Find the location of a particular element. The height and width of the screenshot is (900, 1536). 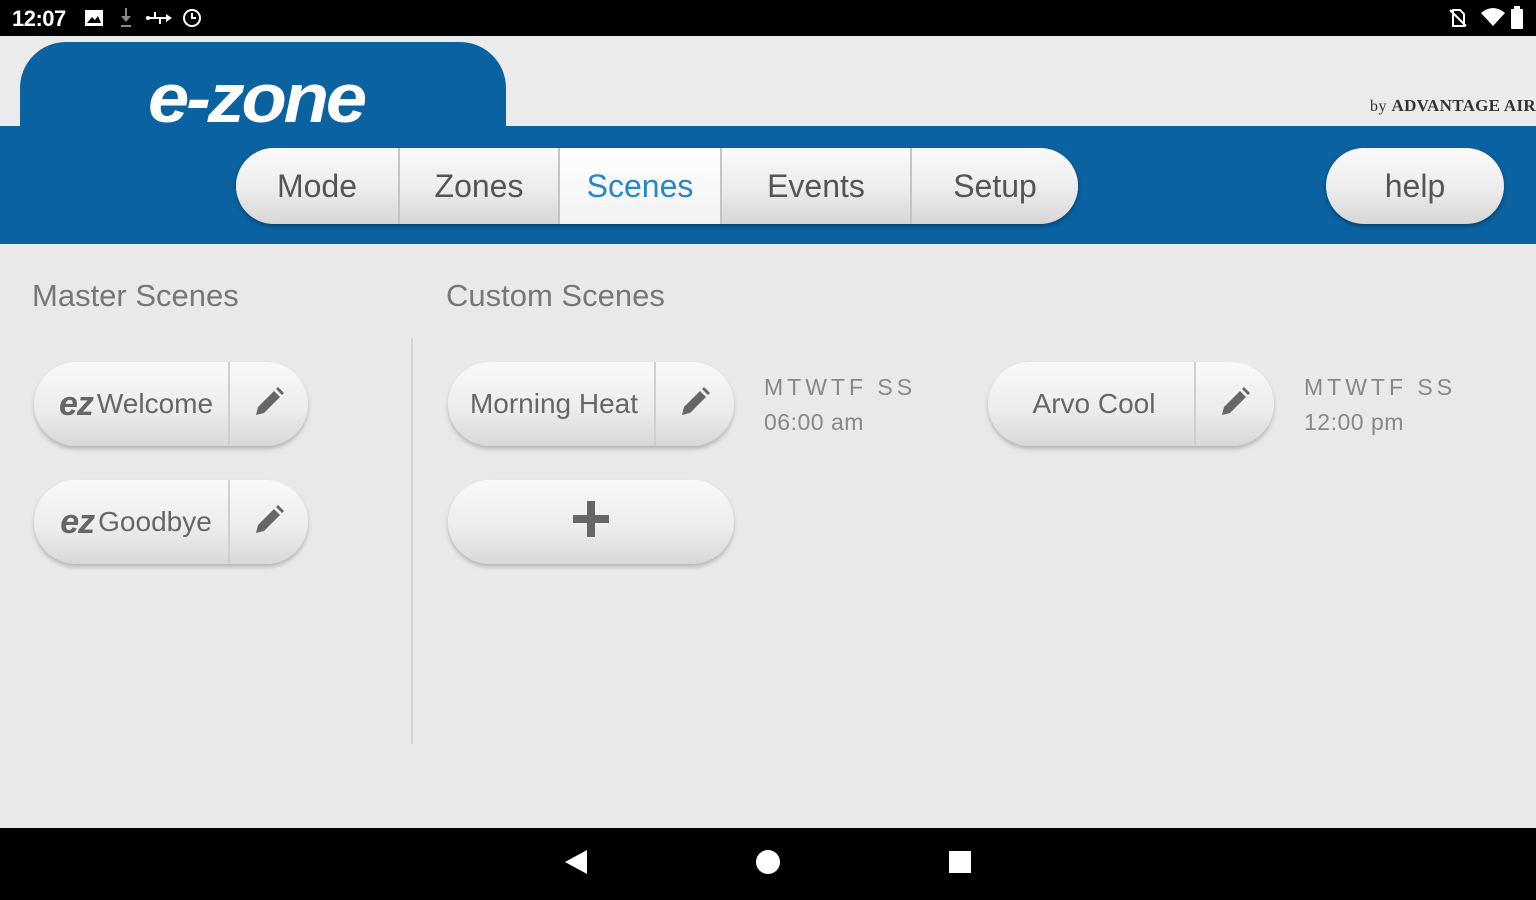

scene-morning-heat-button: Morning Heat is located at coordinates (551, 404).